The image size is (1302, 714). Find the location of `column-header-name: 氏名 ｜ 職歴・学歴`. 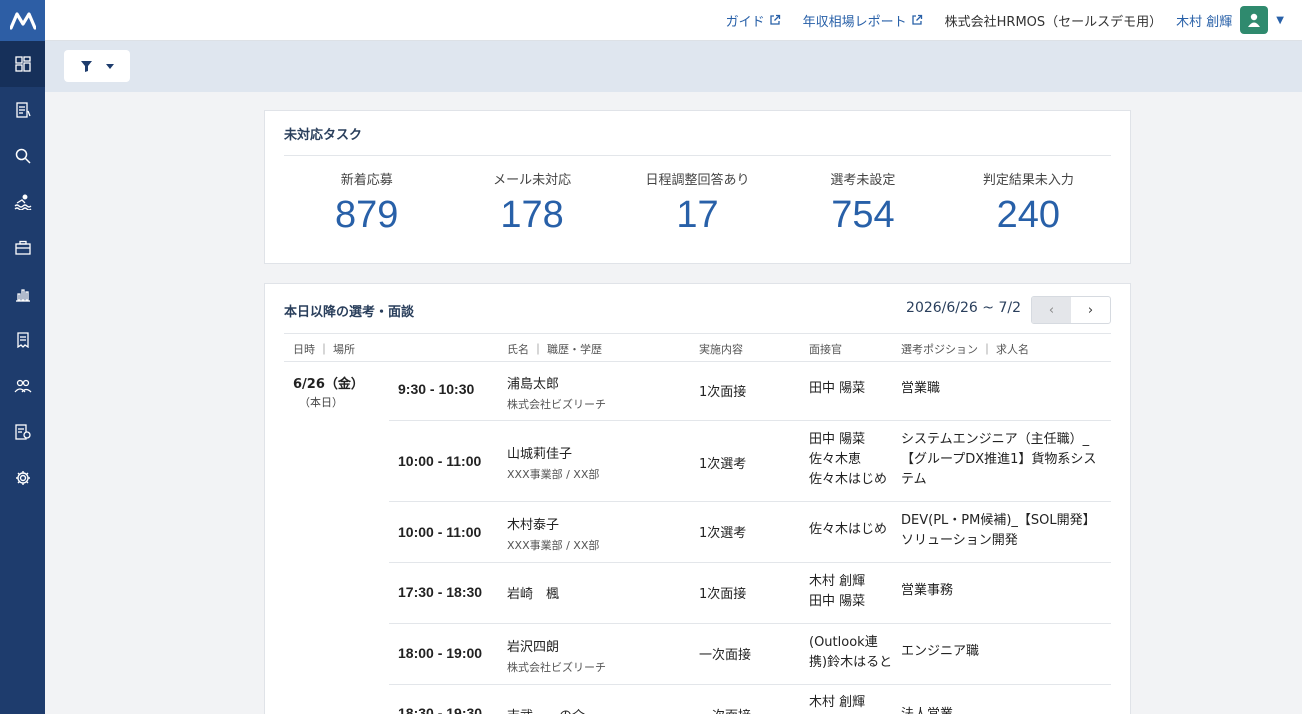

column-header-name: 氏名 ｜ 職歴・学歴 is located at coordinates (554, 349).